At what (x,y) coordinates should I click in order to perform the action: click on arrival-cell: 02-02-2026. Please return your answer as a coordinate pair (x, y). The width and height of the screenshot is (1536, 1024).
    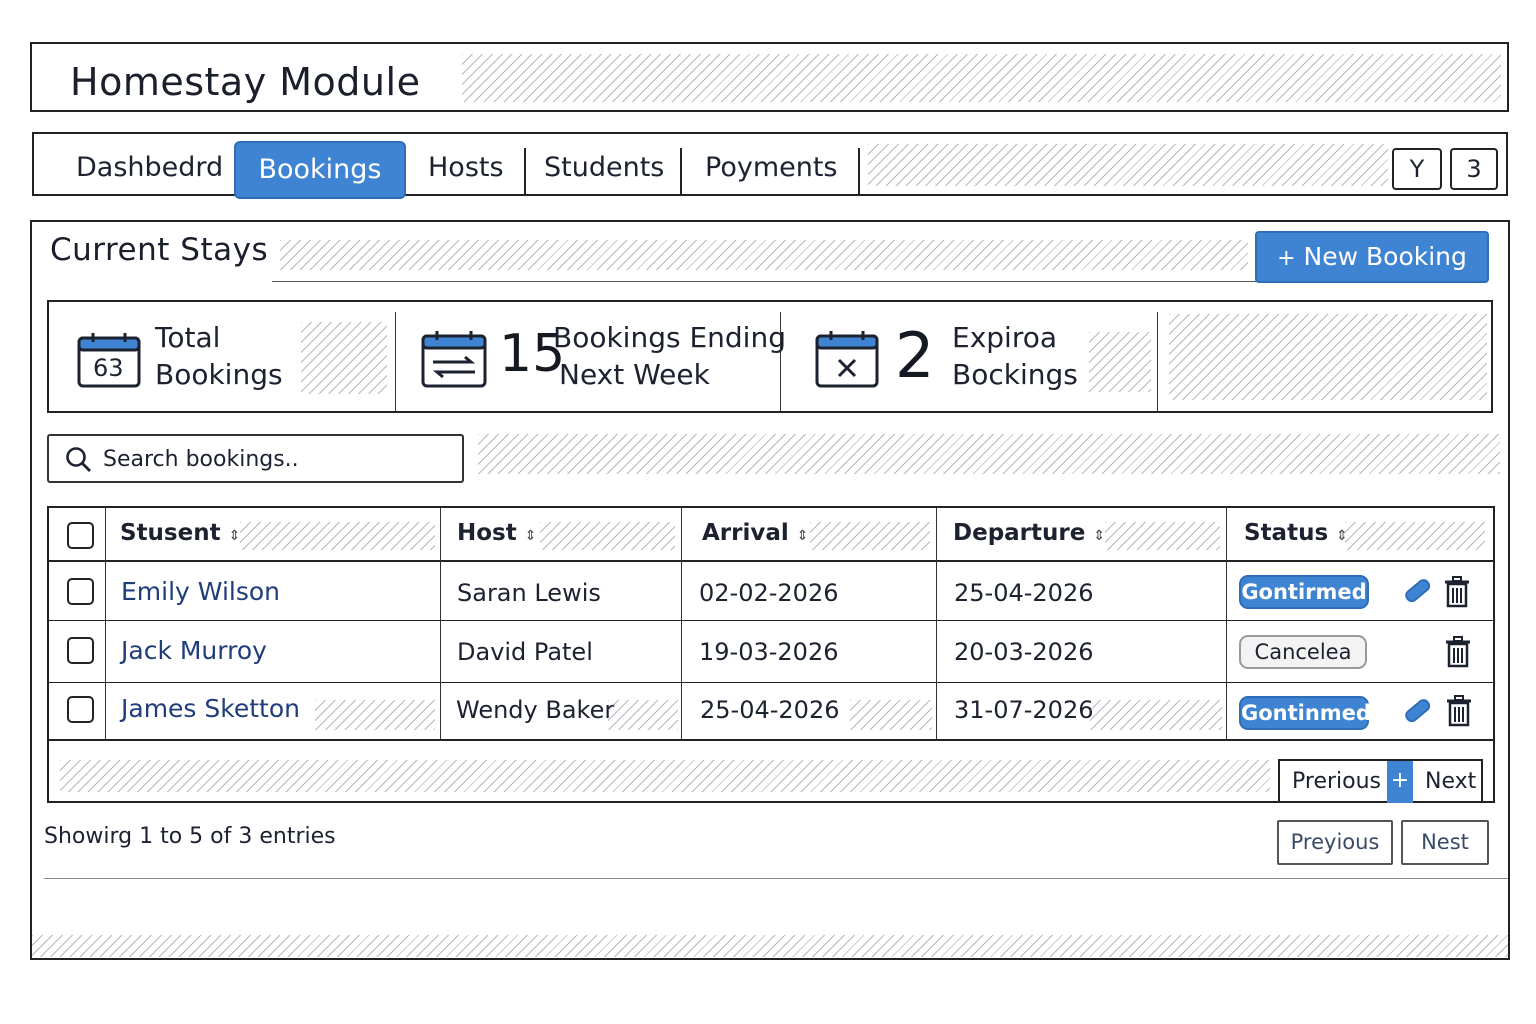
    Looking at the image, I should click on (769, 593).